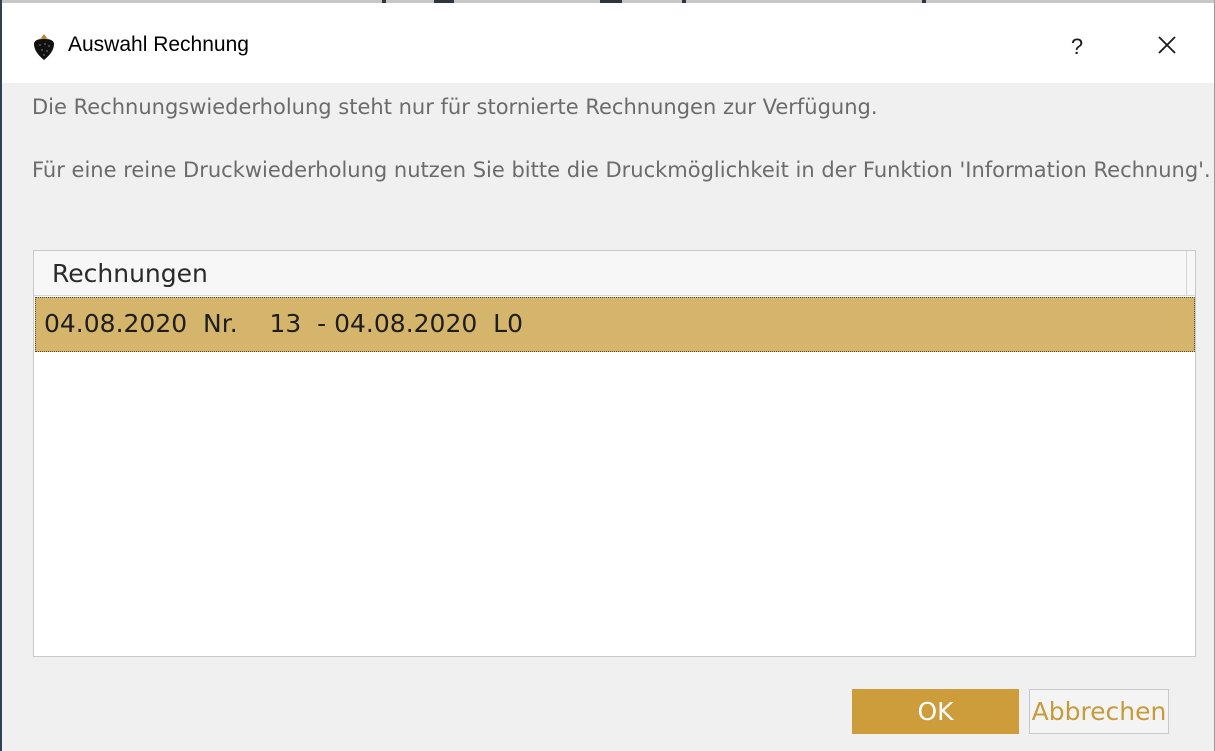  I want to click on strawberry-icon, so click(44, 47).